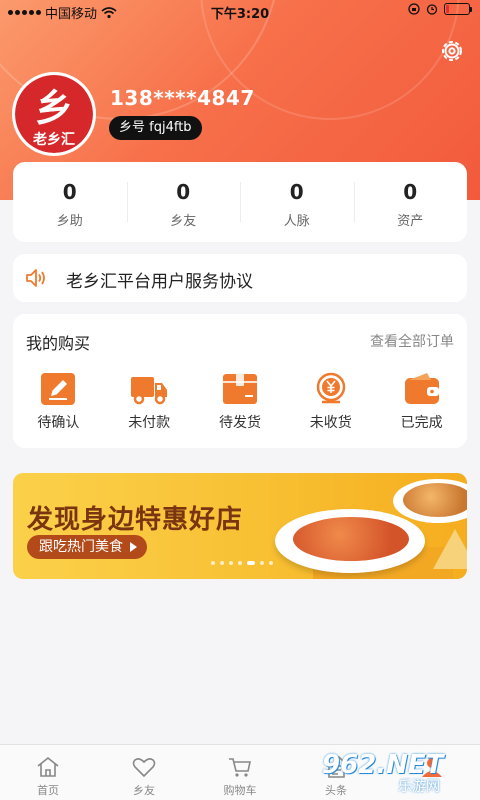 Image resolution: width=480 pixels, height=800 pixels. Describe the element at coordinates (432, 9) in the screenshot. I see `alarm-icon` at that location.